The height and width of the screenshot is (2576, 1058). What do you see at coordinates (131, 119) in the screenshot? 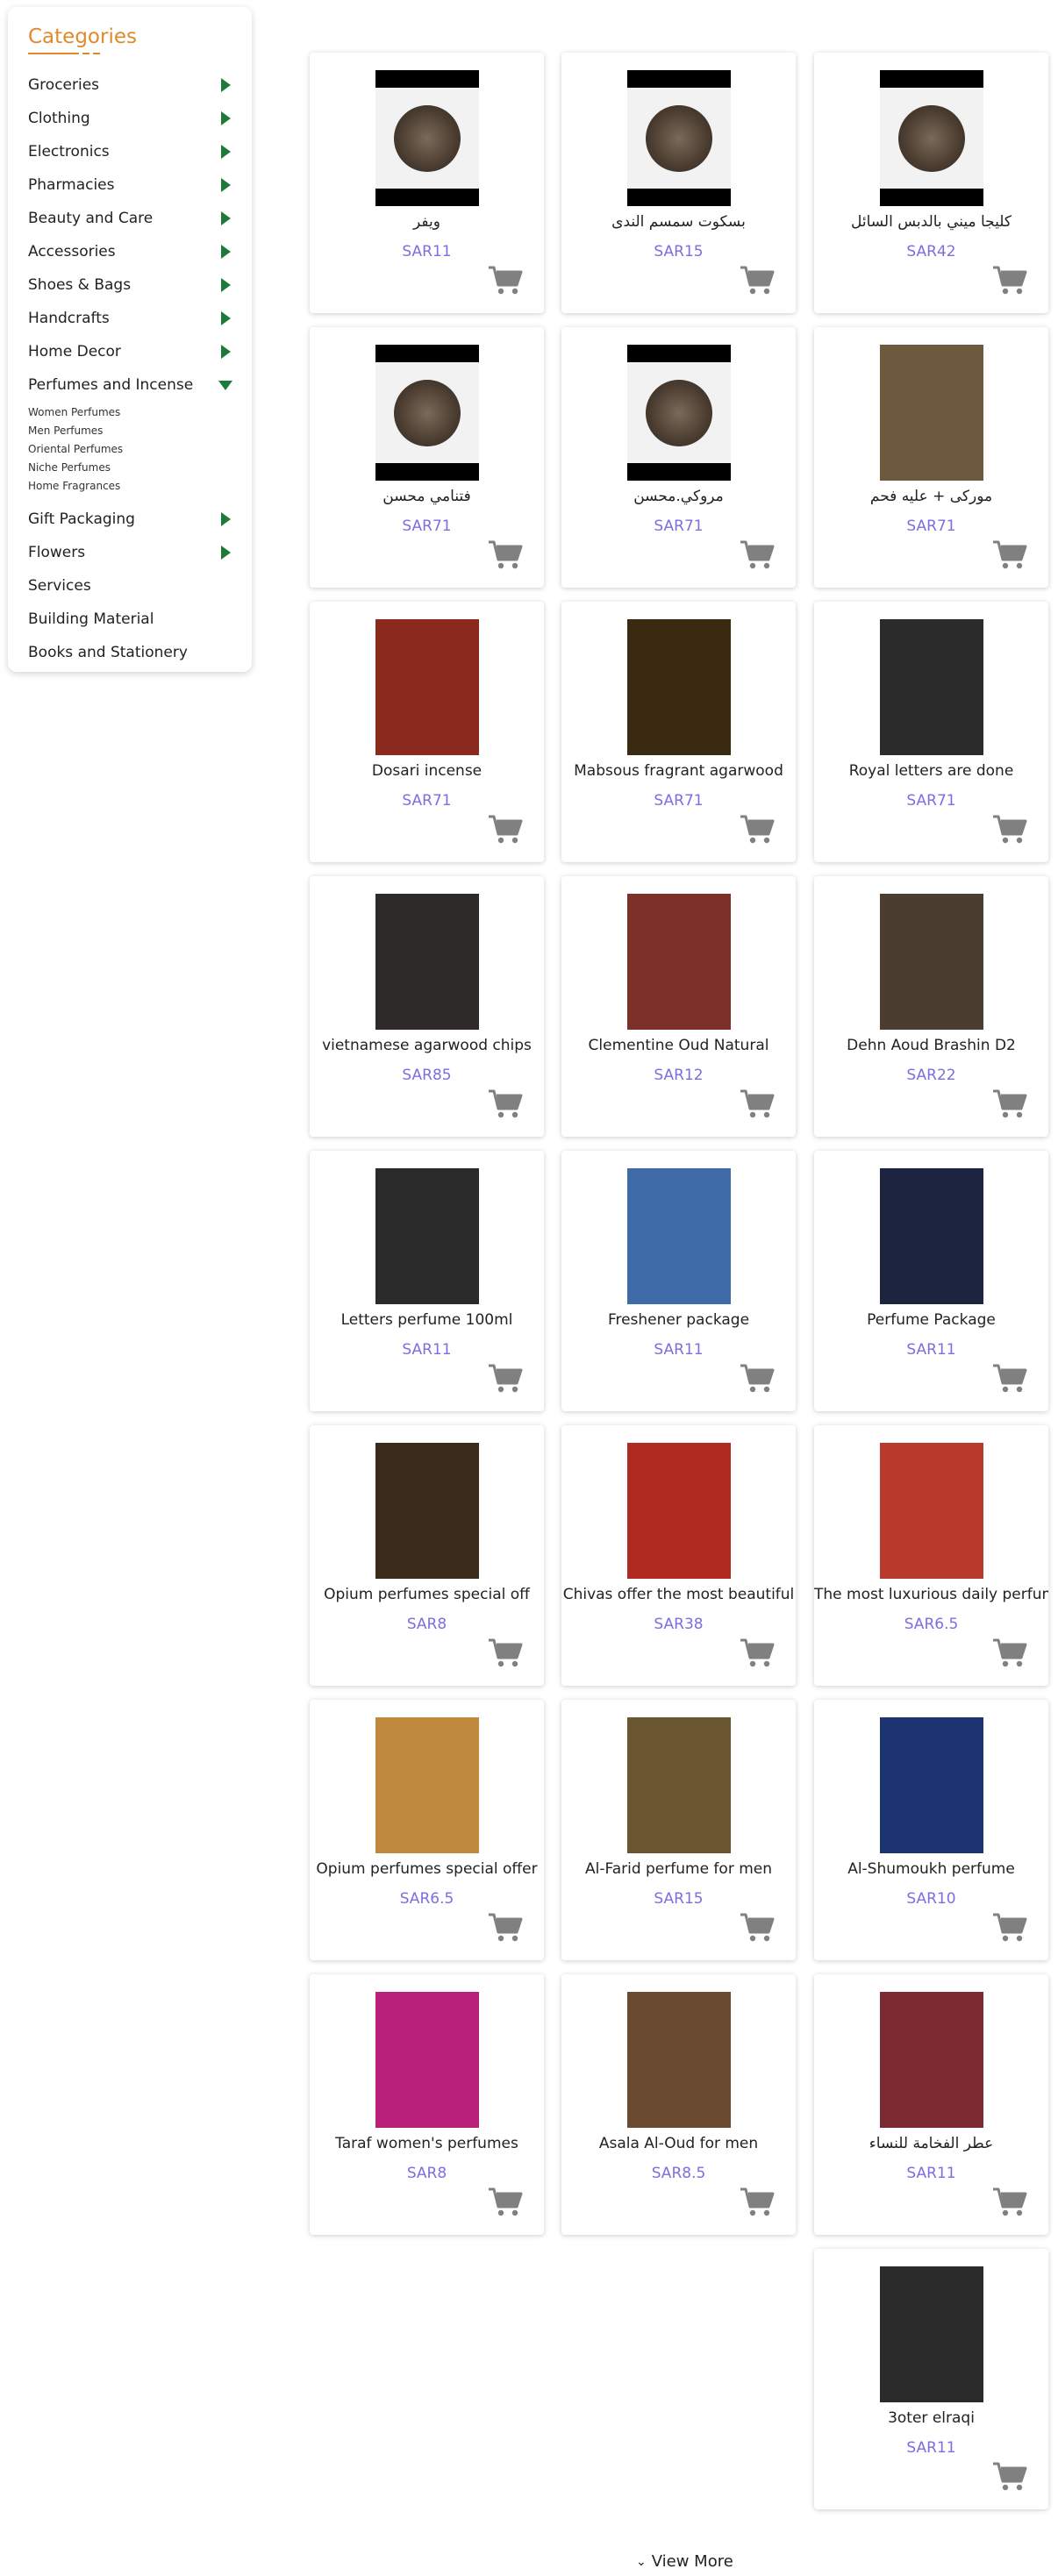
I see `category-item: Clothing` at bounding box center [131, 119].